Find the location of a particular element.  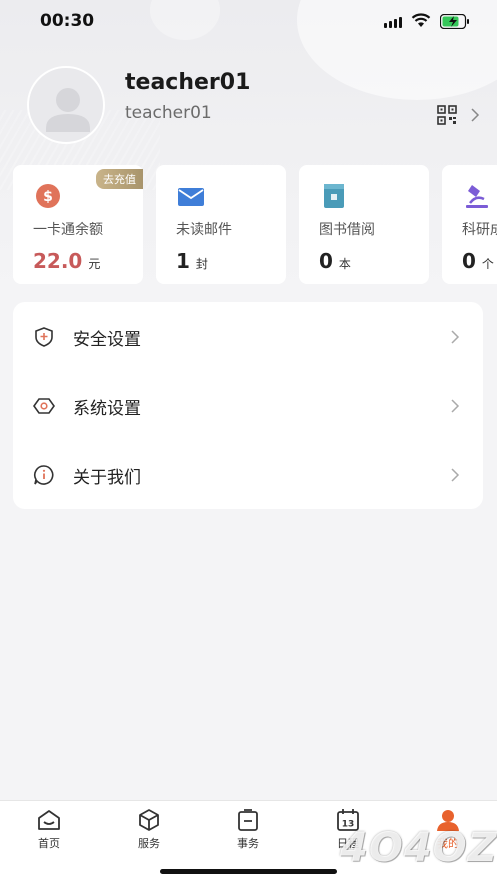

microscope-icon is located at coordinates (477, 196).